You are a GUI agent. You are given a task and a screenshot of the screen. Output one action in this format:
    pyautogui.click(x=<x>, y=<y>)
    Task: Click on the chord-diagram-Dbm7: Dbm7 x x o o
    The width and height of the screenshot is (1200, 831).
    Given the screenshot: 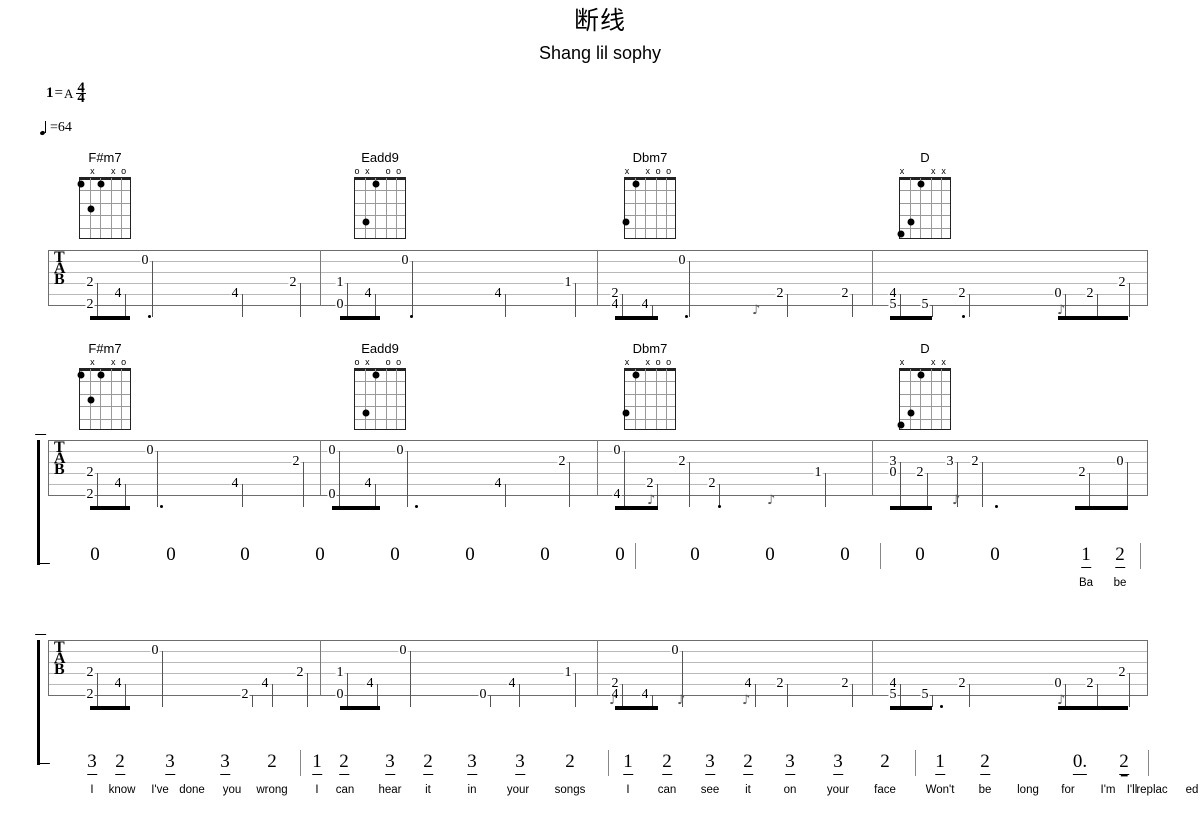 What is the action you would take?
    pyautogui.click(x=650, y=385)
    